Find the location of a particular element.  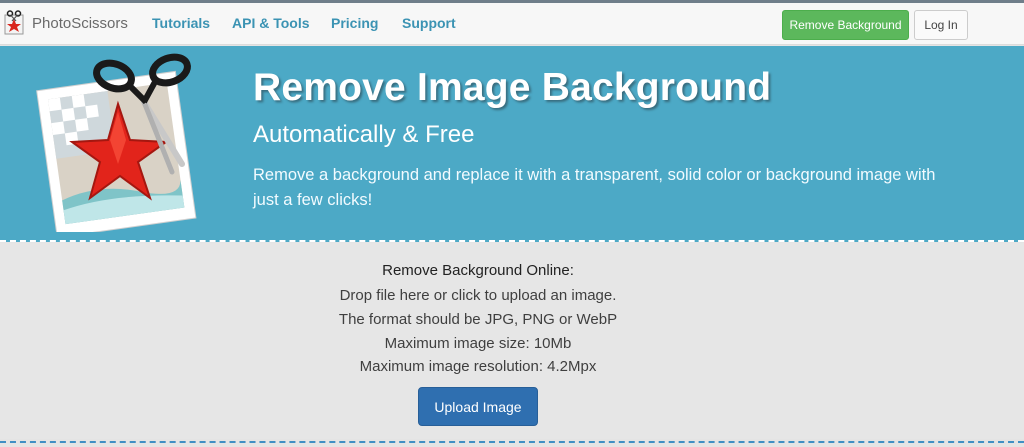

upload-format-note: The format should be JPG, PNG or WebP is located at coordinates (478, 319).